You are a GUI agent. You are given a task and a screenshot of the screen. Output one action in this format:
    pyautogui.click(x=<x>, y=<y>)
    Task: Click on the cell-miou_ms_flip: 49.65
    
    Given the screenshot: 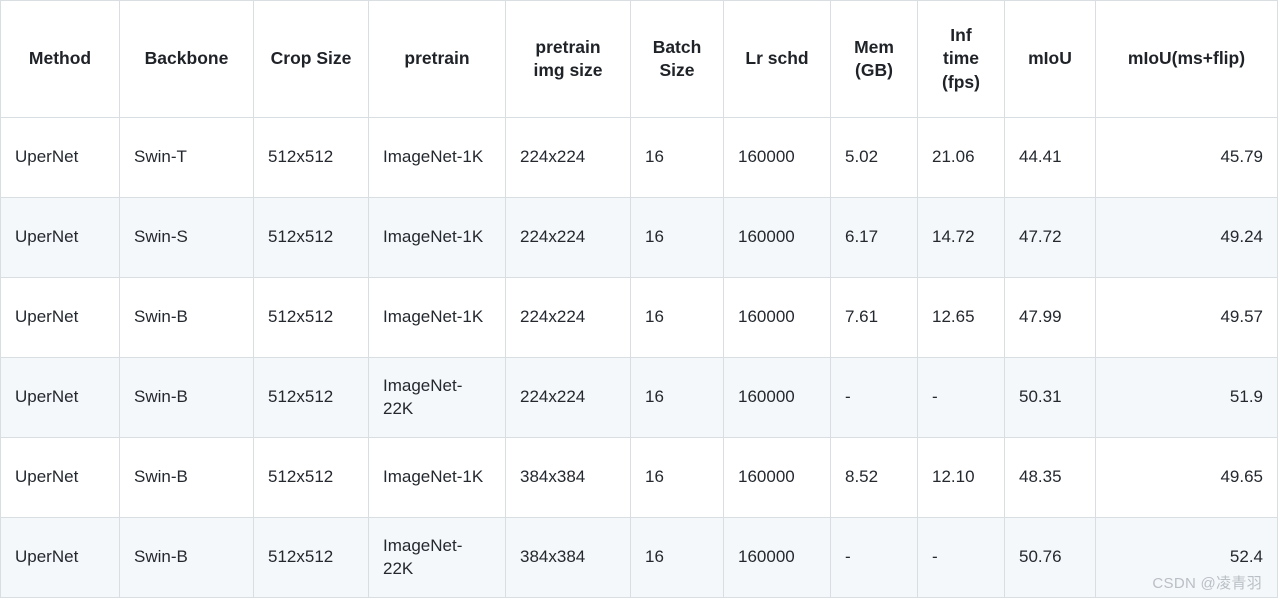 What is the action you would take?
    pyautogui.click(x=1186, y=477)
    